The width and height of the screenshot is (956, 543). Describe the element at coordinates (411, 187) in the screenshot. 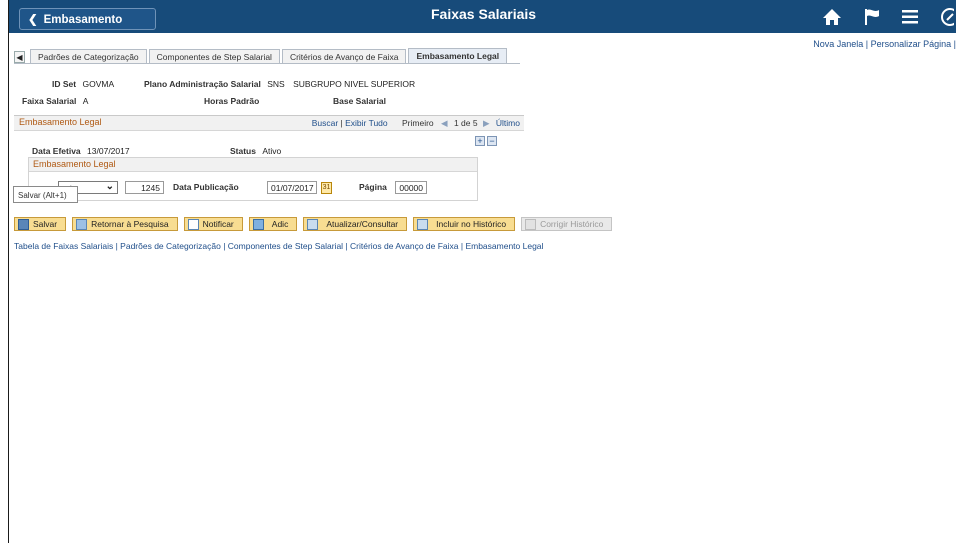

I see `page-input: 00000` at that location.